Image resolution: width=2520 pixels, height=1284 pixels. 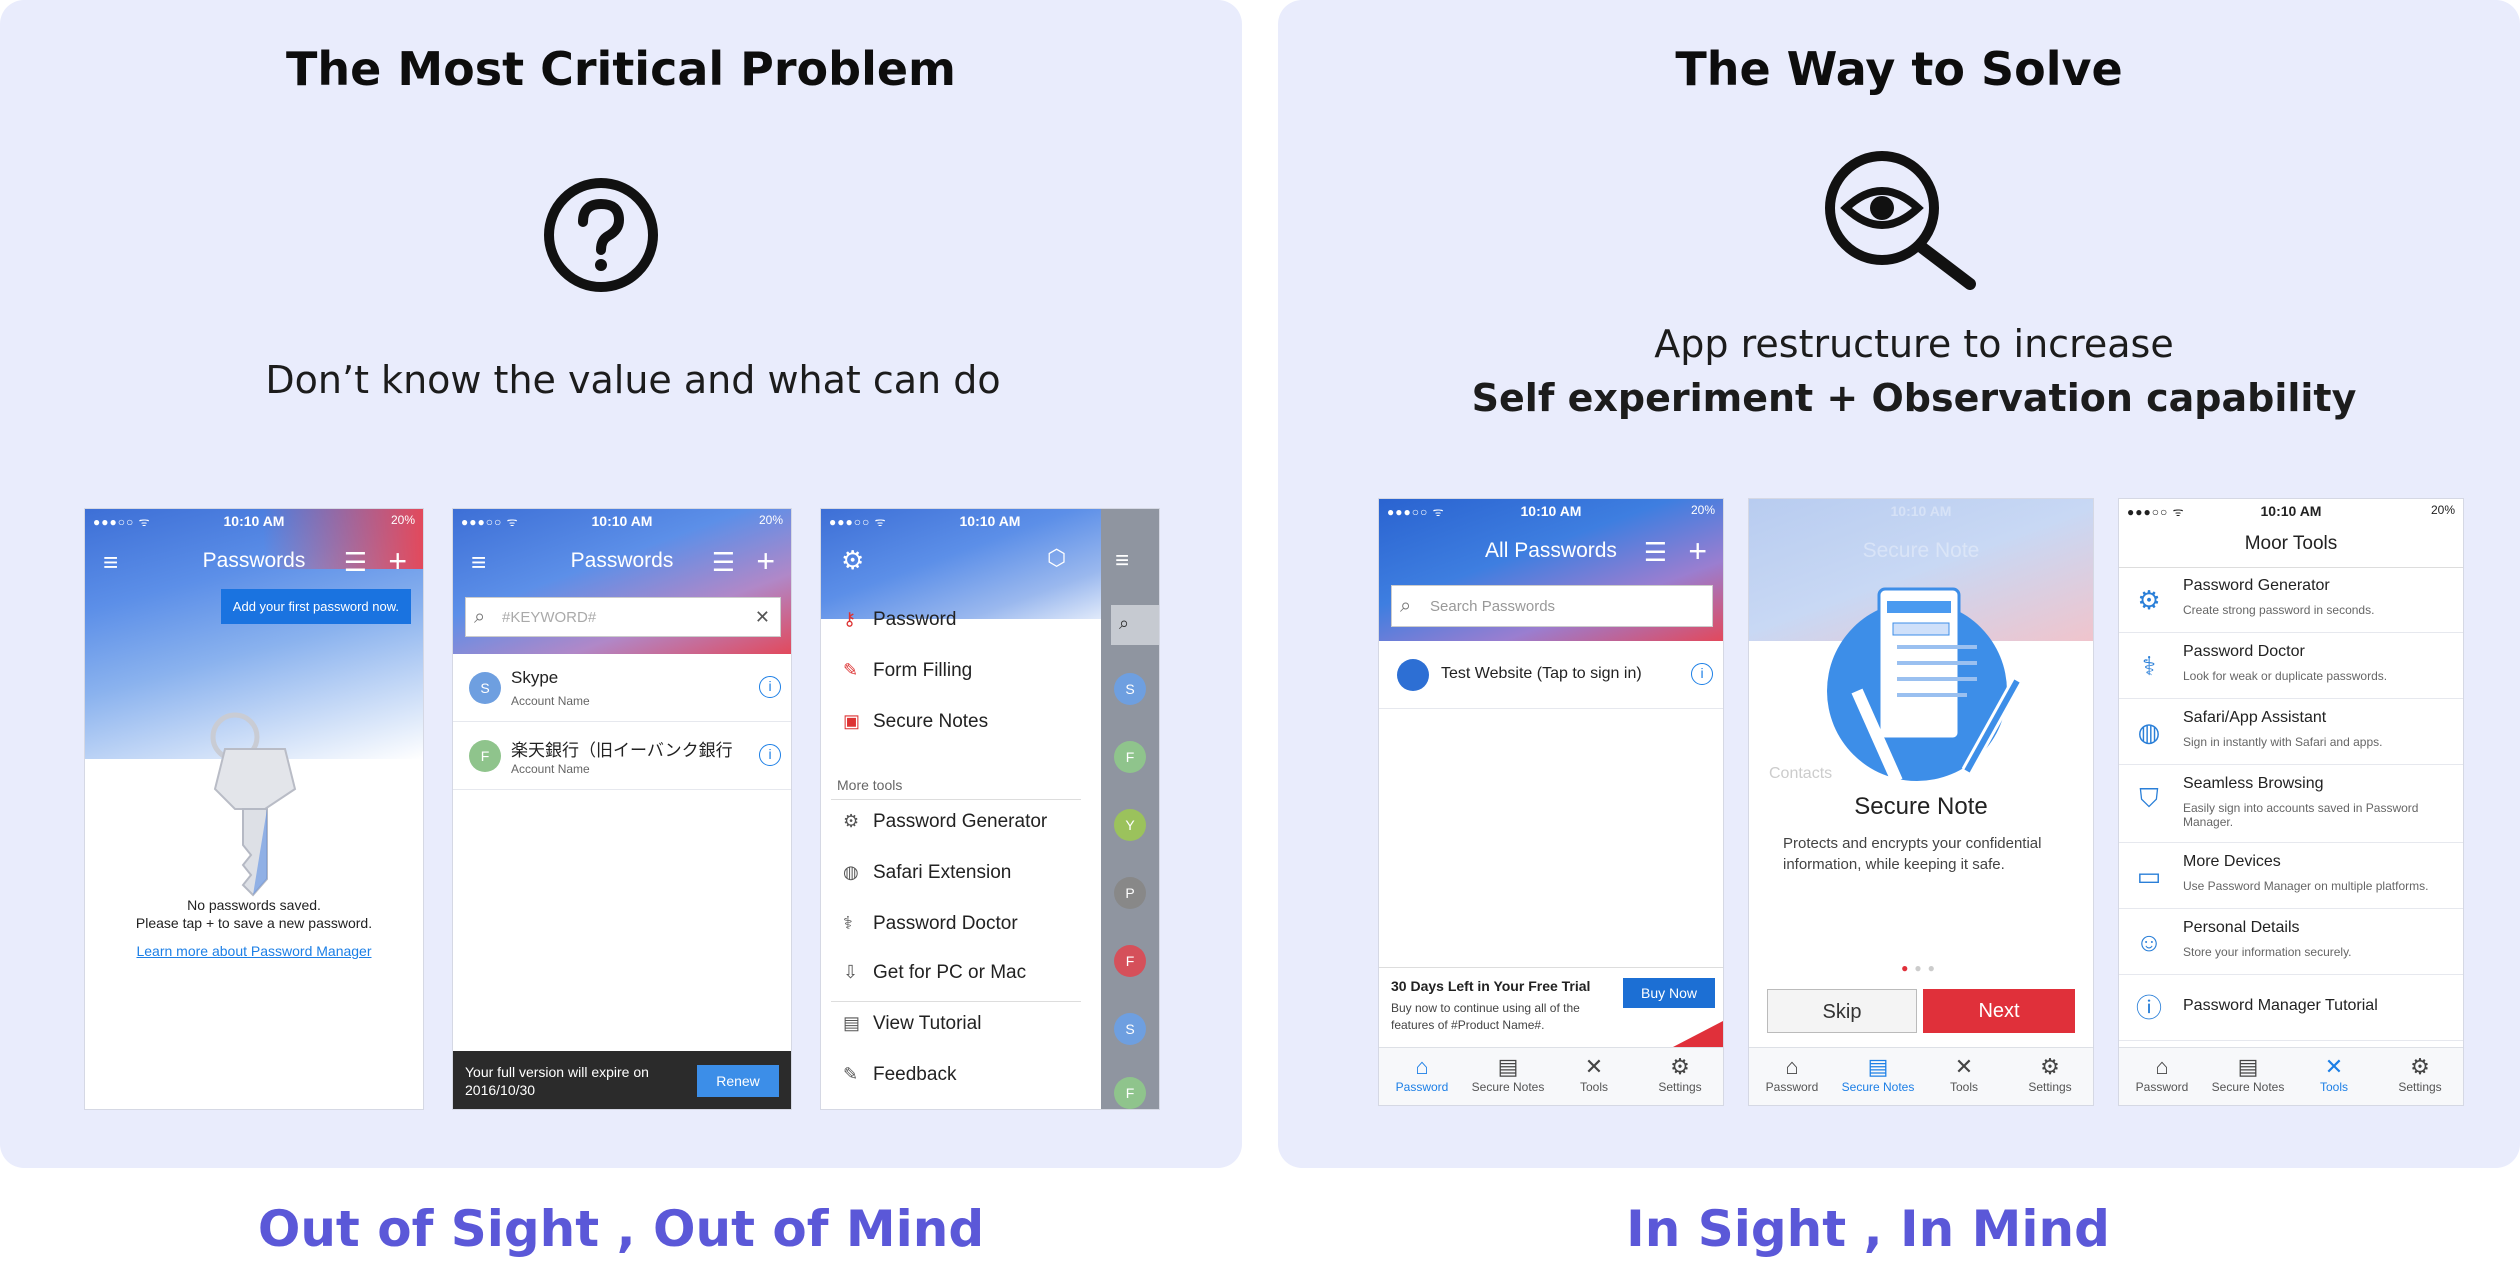 I want to click on item-name: Test Website (Tap to sign in), so click(x=1541, y=673).